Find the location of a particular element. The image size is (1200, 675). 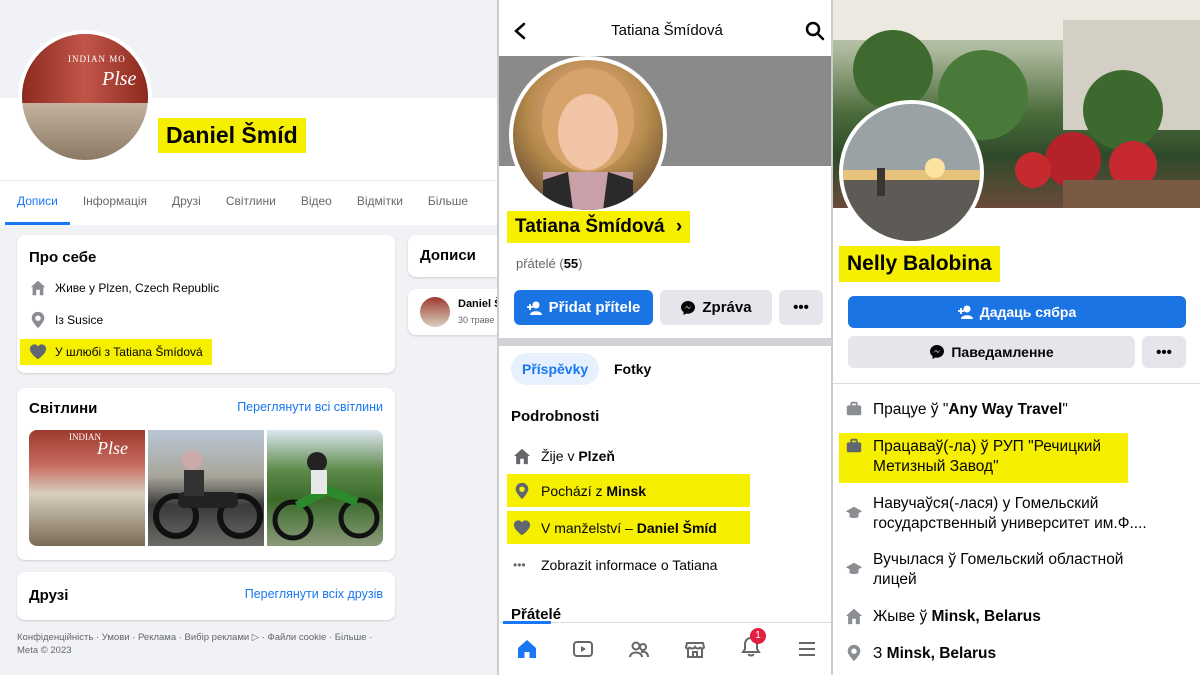

profile-name: Daniel Šmíd is located at coordinates (232, 135).